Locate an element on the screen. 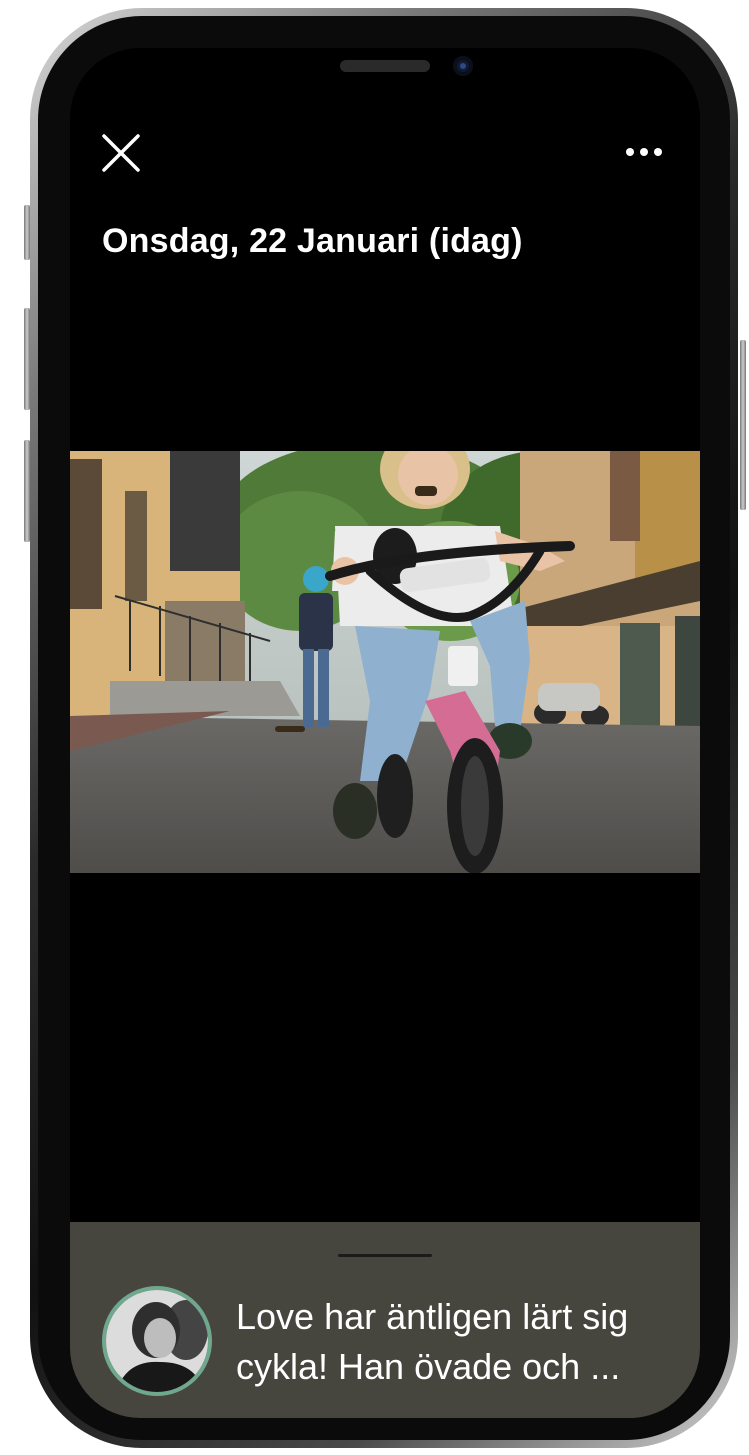  side-button is located at coordinates (27, 232).